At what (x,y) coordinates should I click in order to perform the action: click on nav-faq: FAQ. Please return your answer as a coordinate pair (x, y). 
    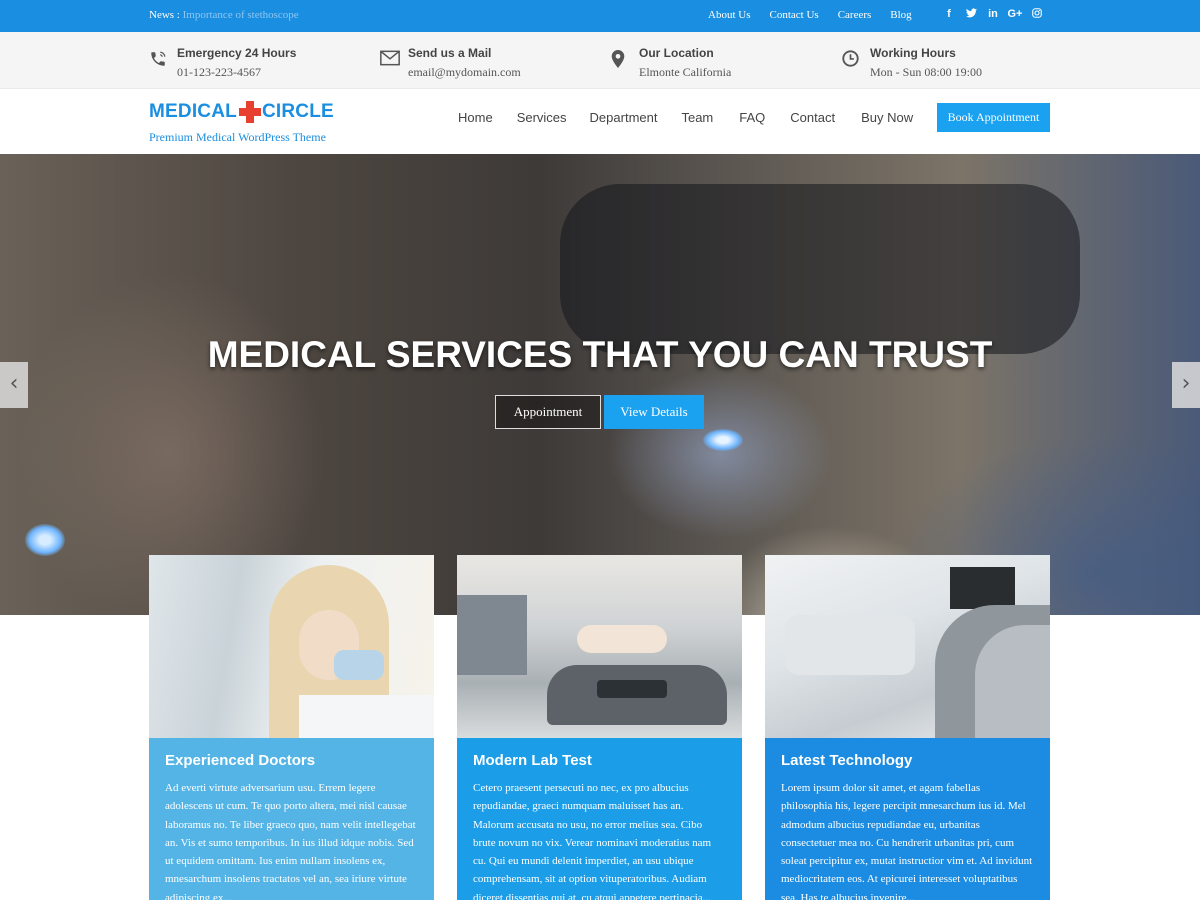
    Looking at the image, I should click on (752, 117).